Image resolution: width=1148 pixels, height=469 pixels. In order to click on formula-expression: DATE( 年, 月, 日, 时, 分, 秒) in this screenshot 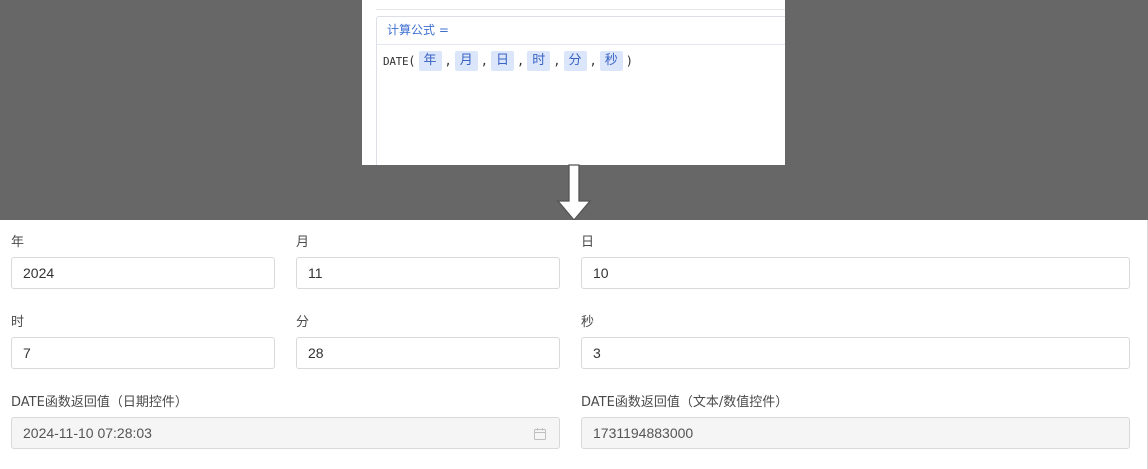, I will do `click(581, 58)`.